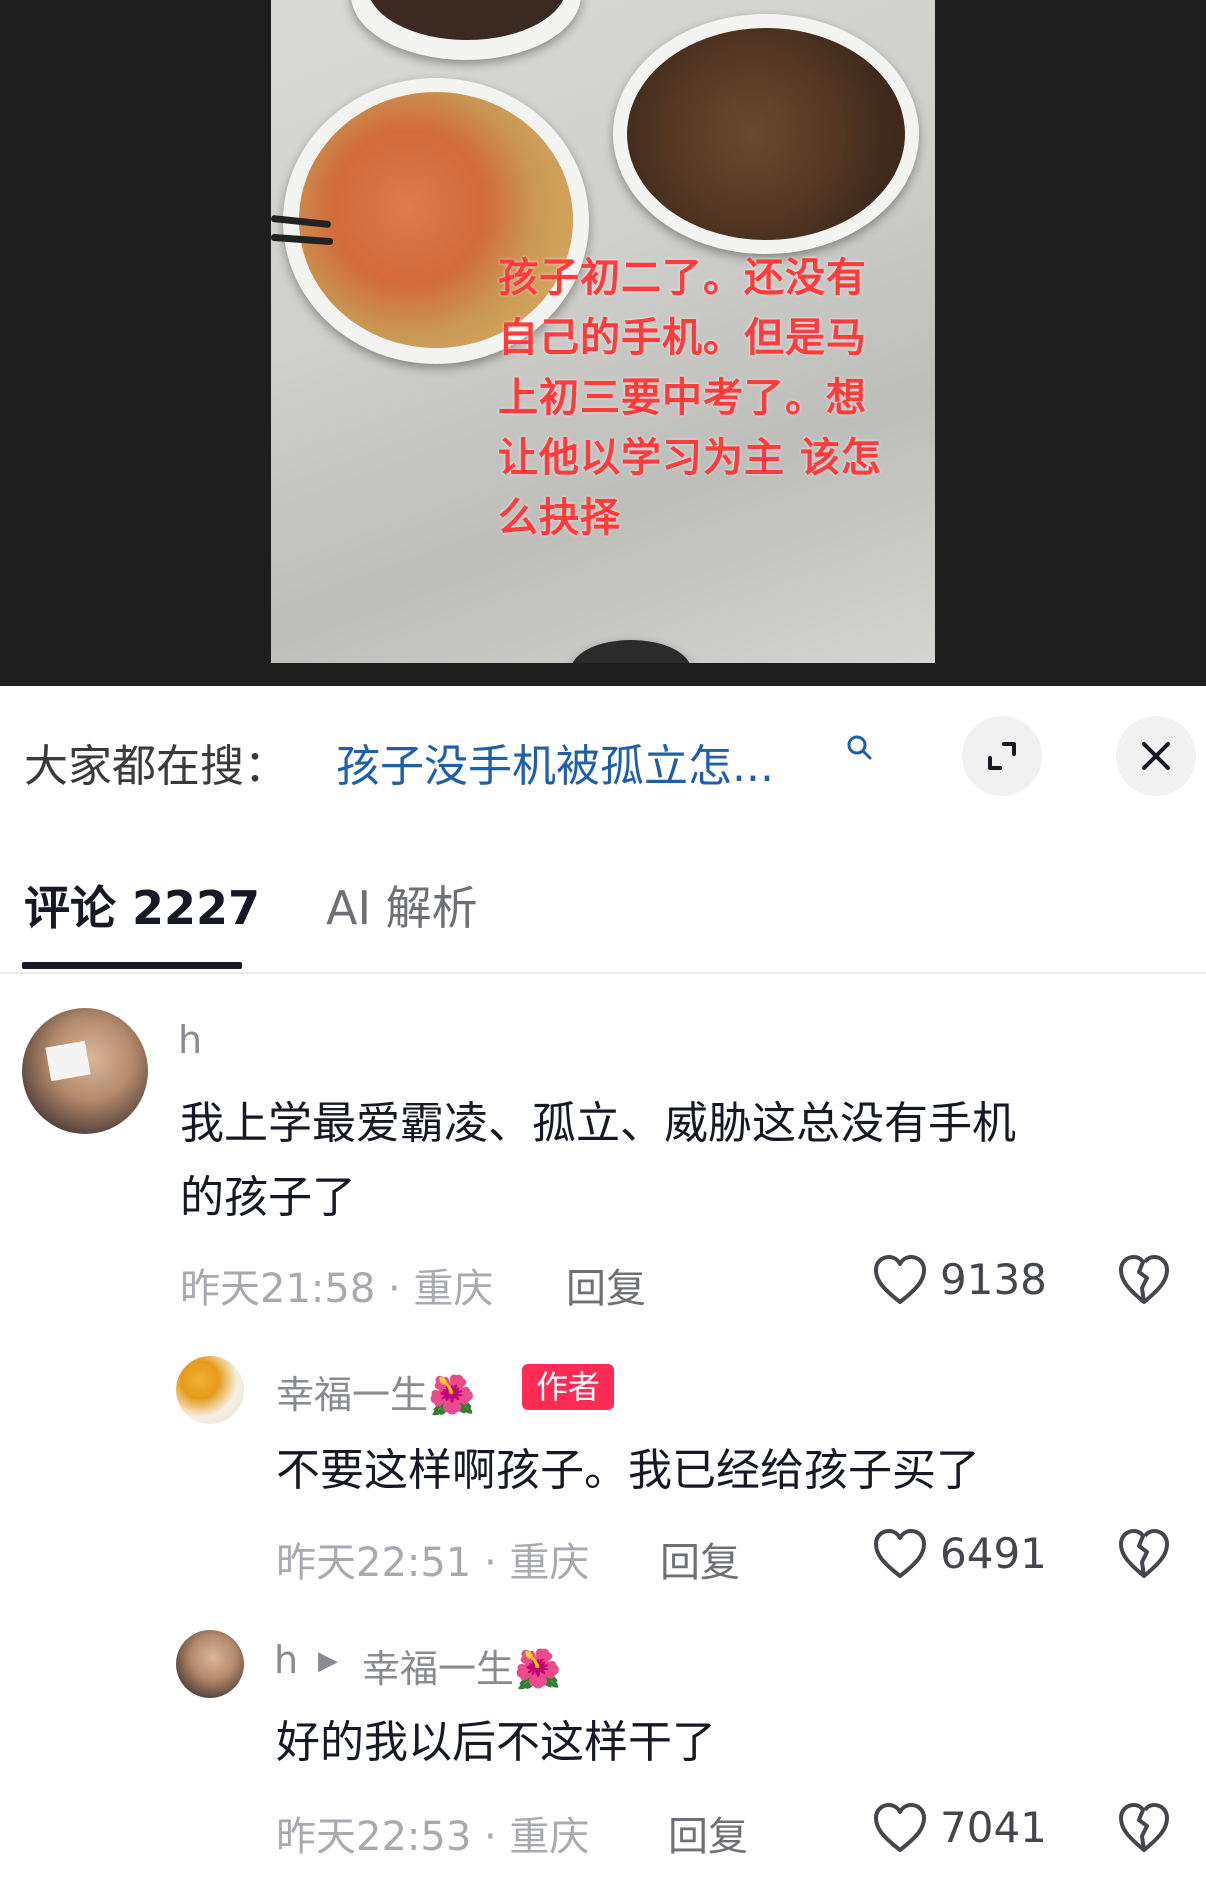 The height and width of the screenshot is (1884, 1206). What do you see at coordinates (268, 1197) in the screenshot?
I see `comment-text-line: 的孩子了` at bounding box center [268, 1197].